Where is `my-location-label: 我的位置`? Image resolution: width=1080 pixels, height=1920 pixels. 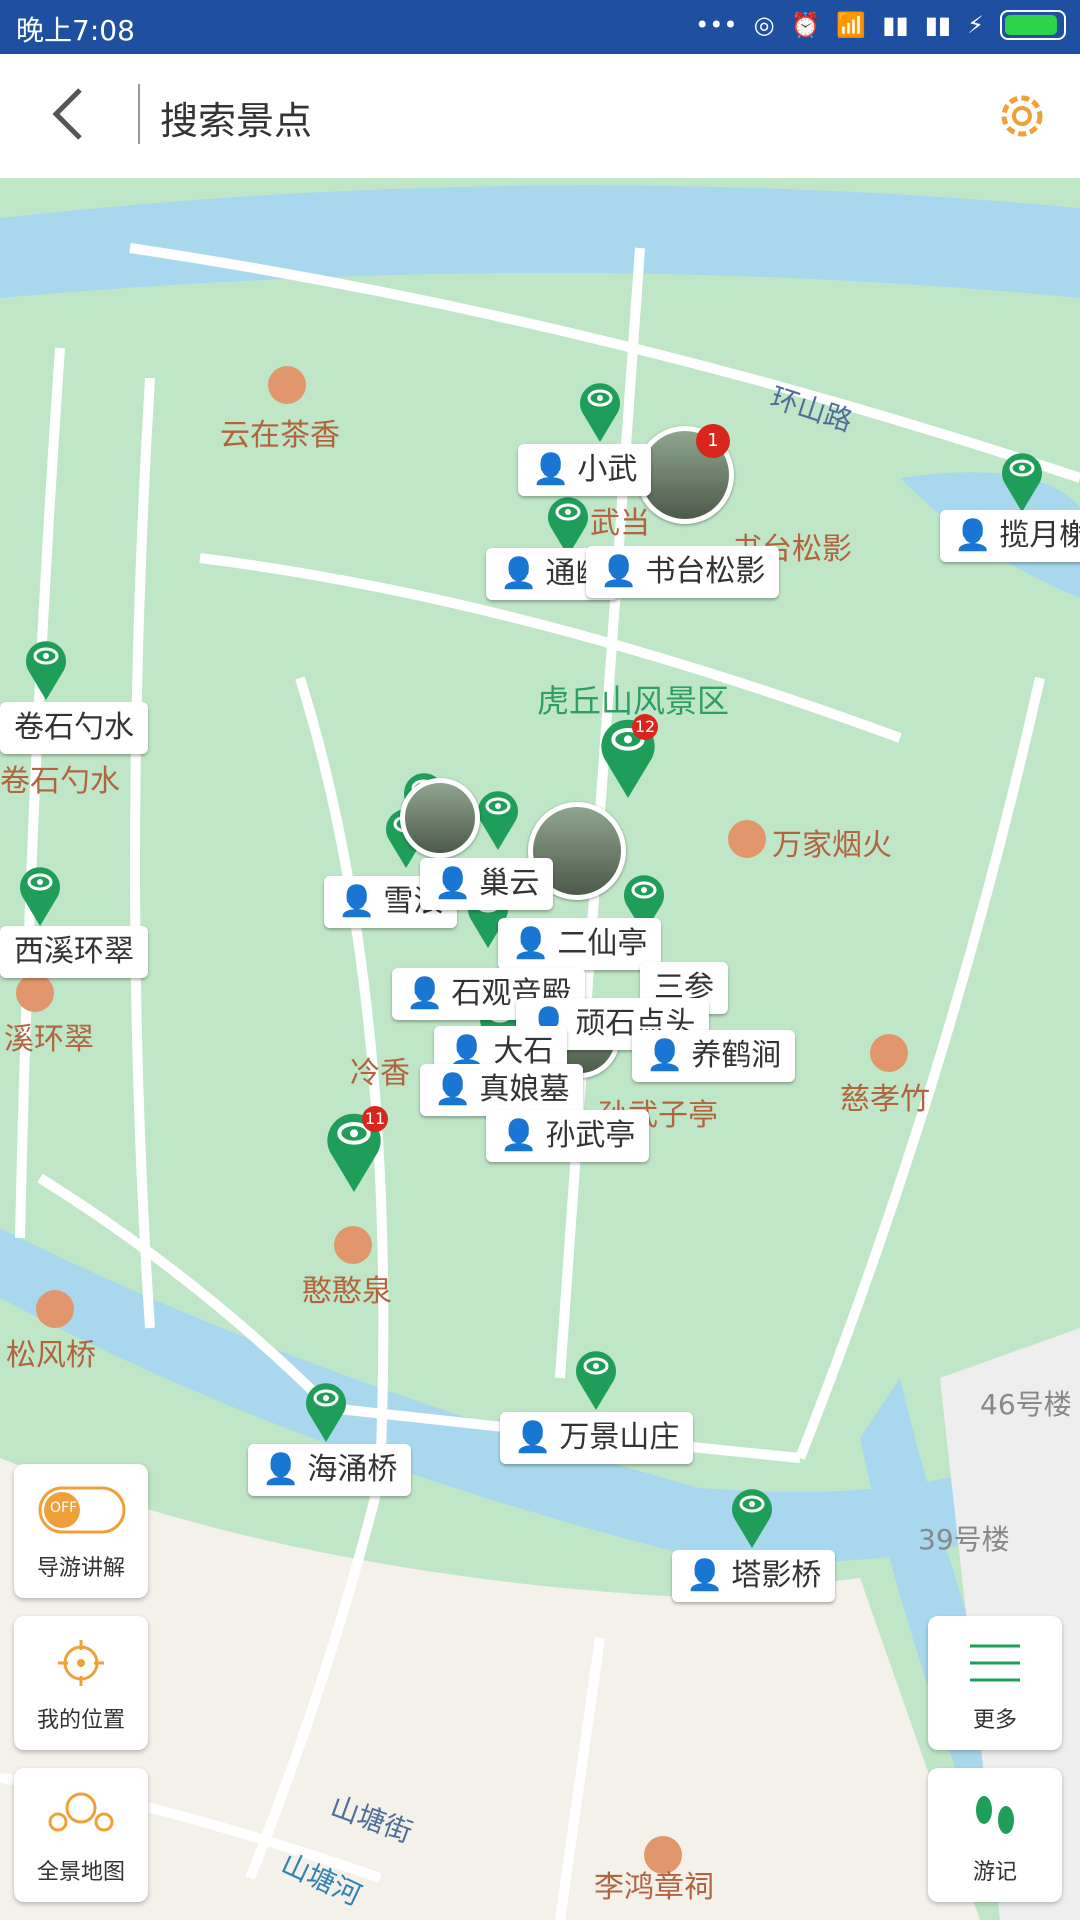
my-location-label: 我的位置 is located at coordinates (80, 1720).